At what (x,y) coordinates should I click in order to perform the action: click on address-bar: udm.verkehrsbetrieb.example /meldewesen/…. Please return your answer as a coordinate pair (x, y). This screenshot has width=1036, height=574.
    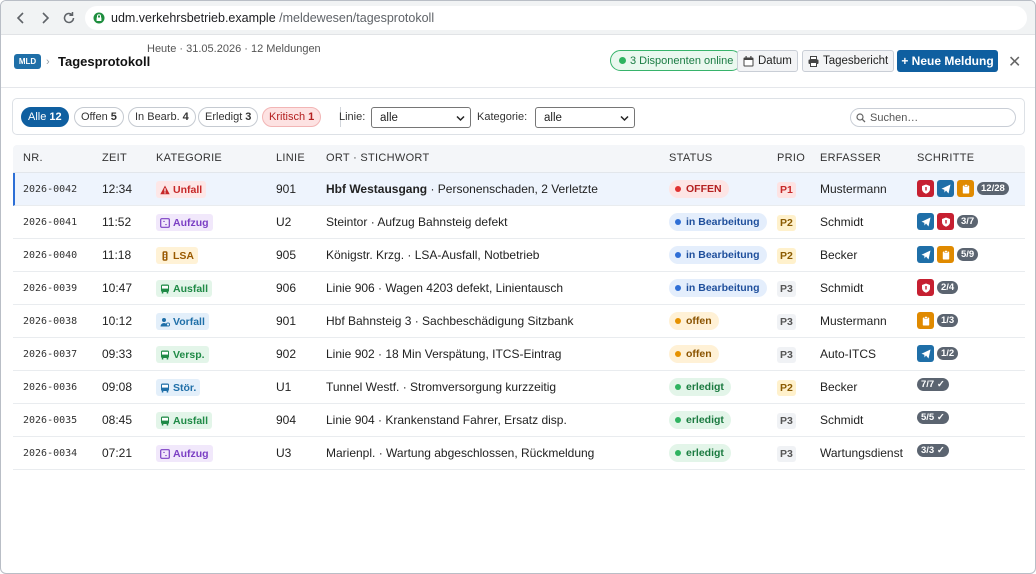
    Looking at the image, I should click on (556, 18).